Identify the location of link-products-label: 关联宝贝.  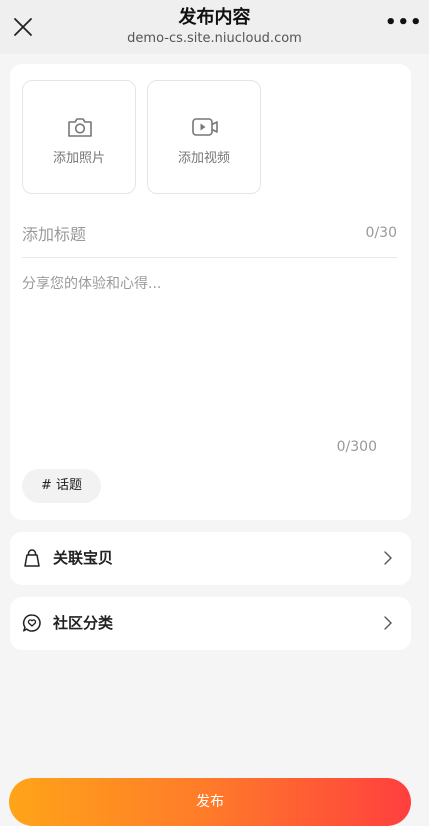
(83, 558).